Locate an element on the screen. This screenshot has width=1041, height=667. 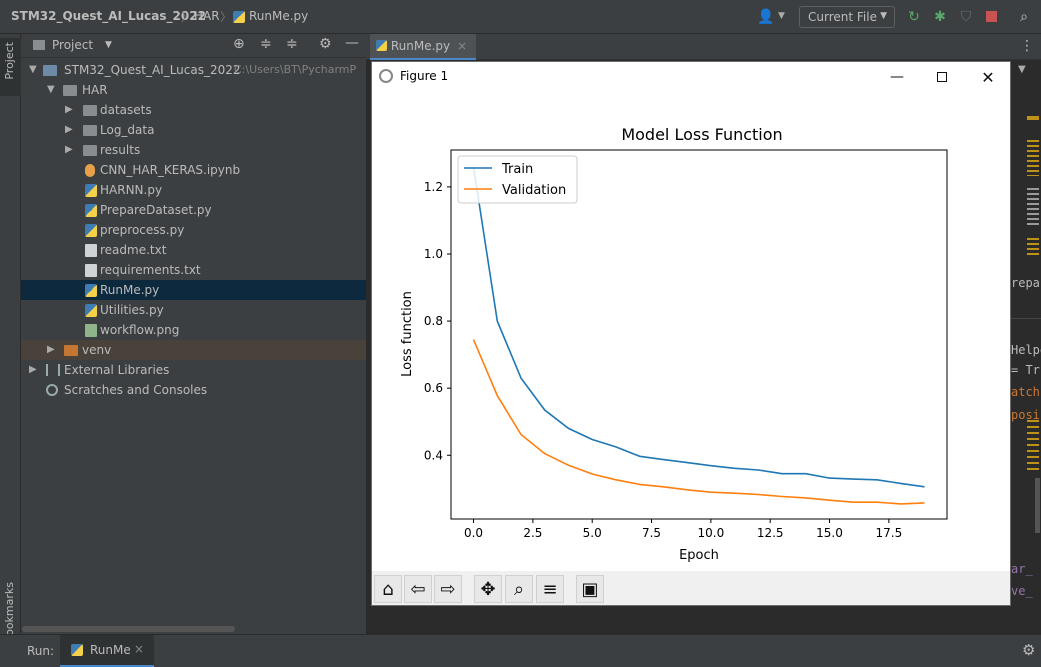
forward-icon: ⇨ is located at coordinates (448, 589).